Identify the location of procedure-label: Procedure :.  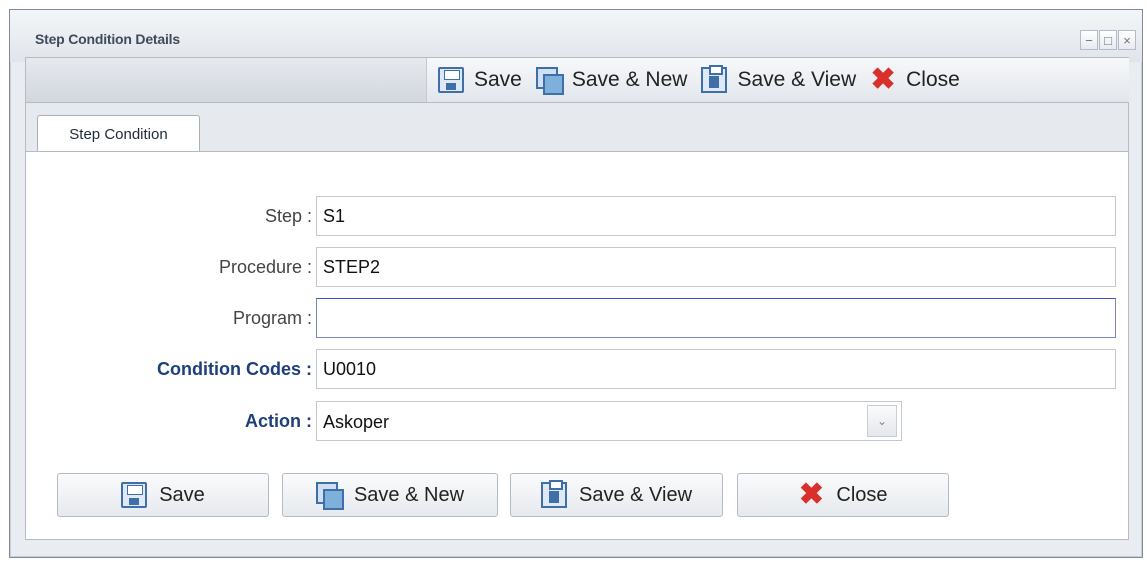
(265, 267).